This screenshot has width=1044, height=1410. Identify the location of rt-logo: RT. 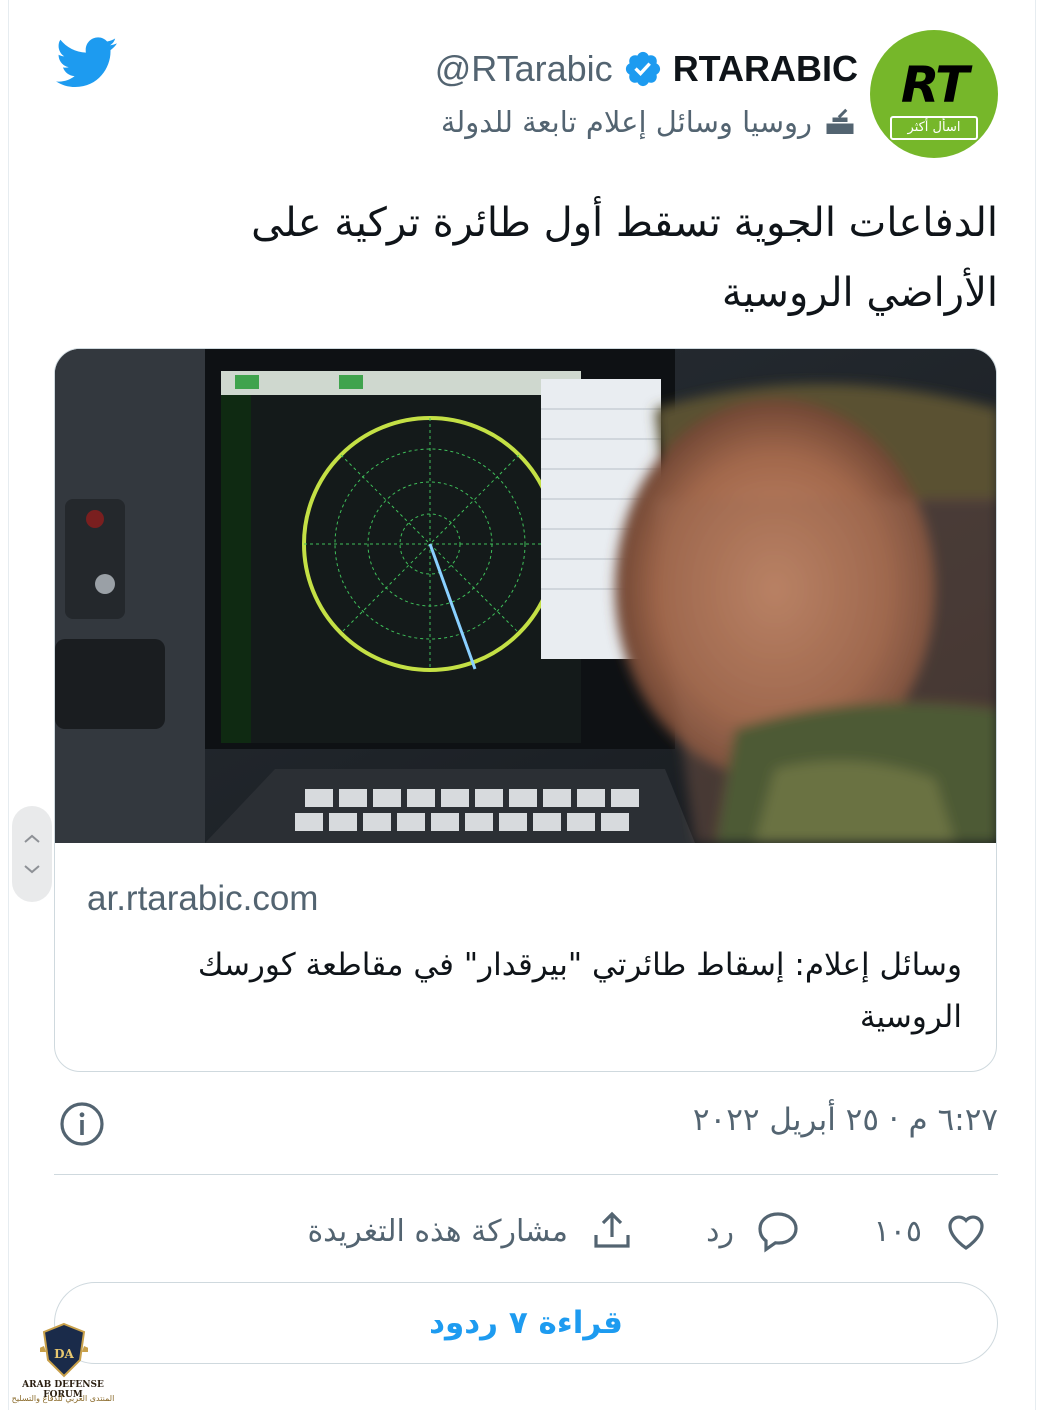
(934, 85).